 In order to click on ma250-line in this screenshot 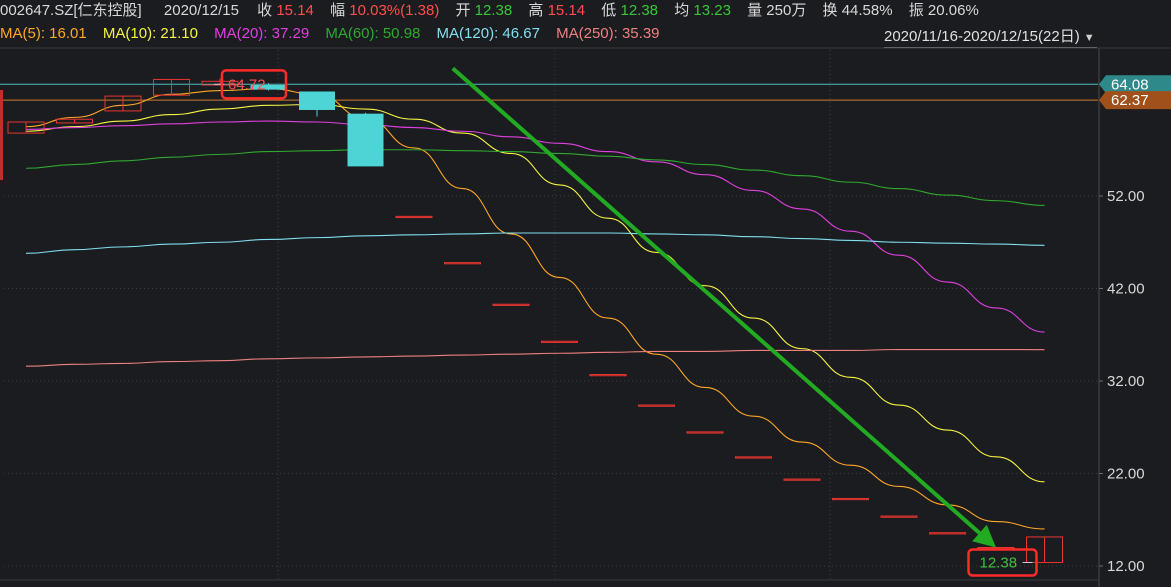, I will do `click(535, 357)`.